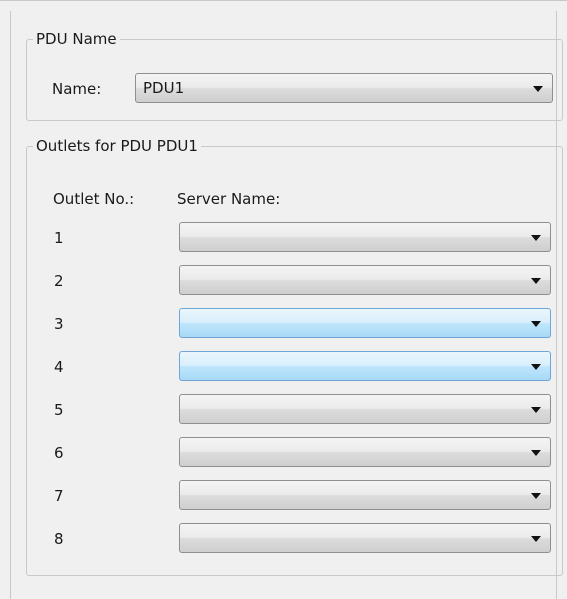  Describe the element at coordinates (229, 199) in the screenshot. I see `server-name-header: Server Name:` at that location.